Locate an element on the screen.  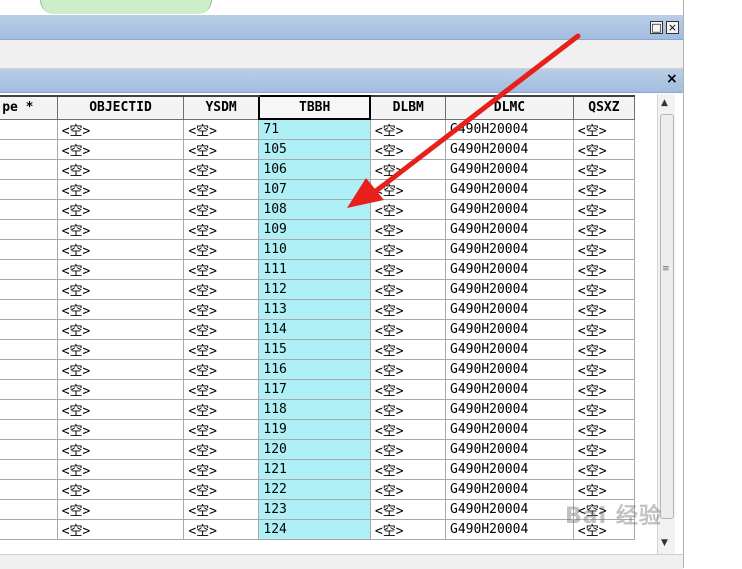
table-row: <空> <空> 108 <空> G490H20004 <空> is located at coordinates (318, 209).